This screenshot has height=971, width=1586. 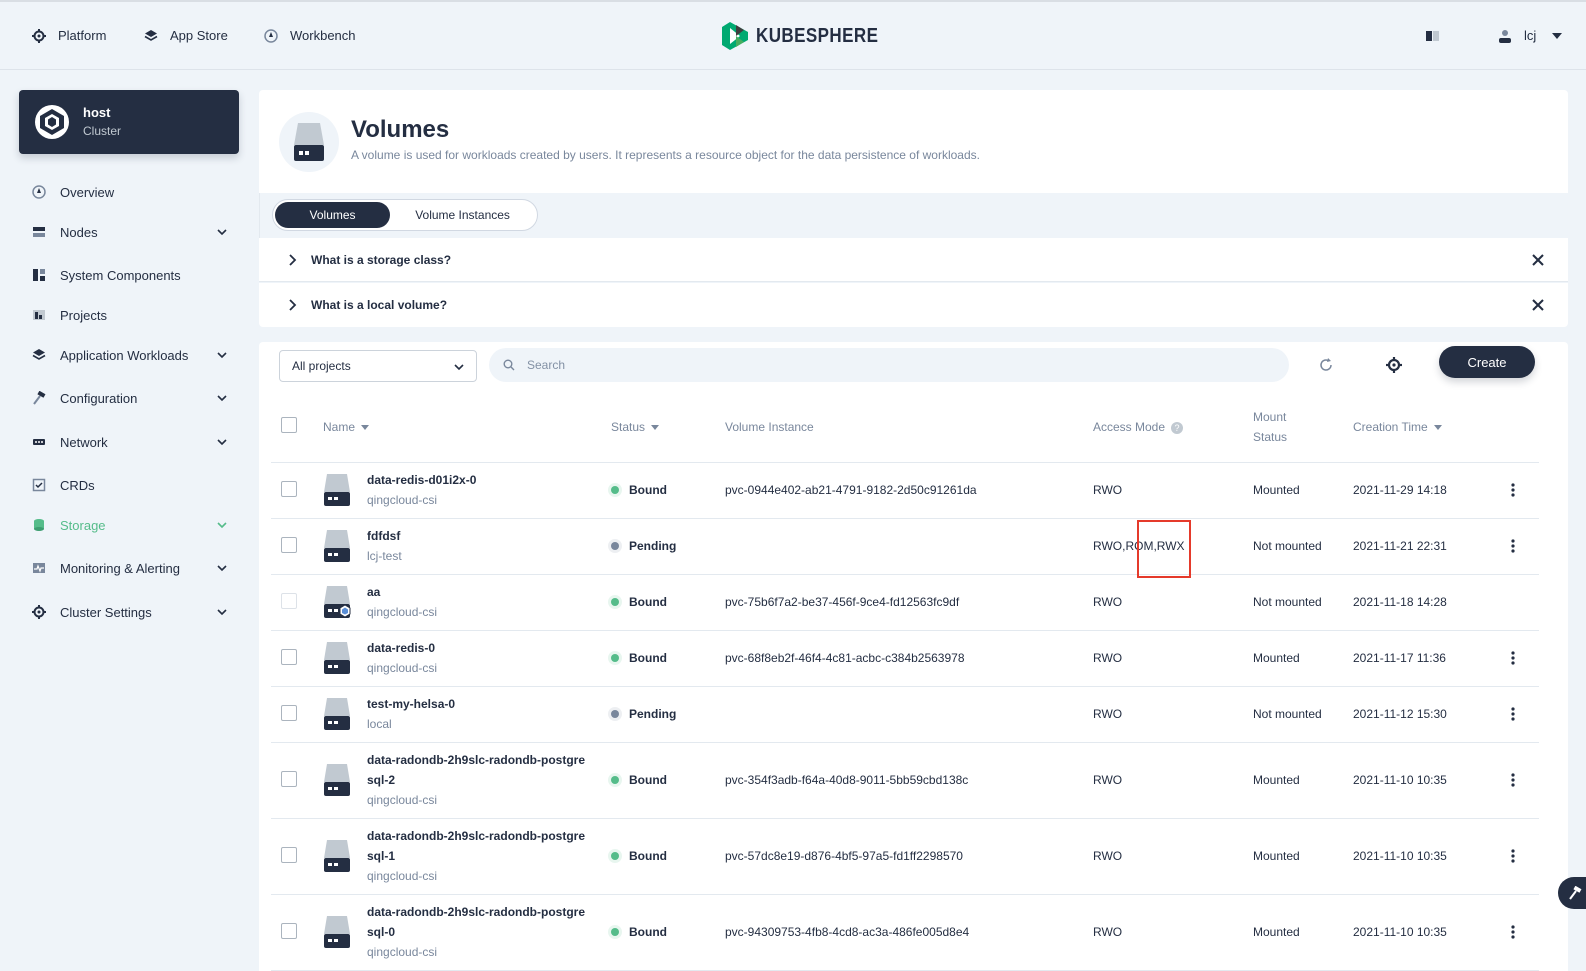 What do you see at coordinates (130, 485) in the screenshot?
I see `sidebar-item-crds: CRDs` at bounding box center [130, 485].